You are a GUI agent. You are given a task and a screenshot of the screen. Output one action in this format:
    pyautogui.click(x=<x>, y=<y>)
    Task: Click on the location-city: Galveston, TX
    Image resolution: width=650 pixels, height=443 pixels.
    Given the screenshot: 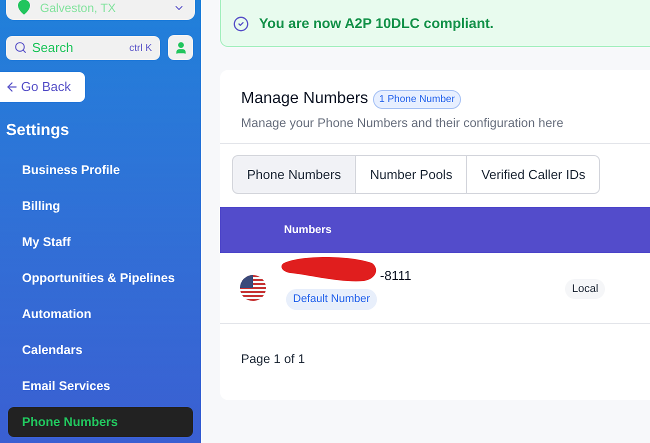 What is the action you would take?
    pyautogui.click(x=78, y=9)
    